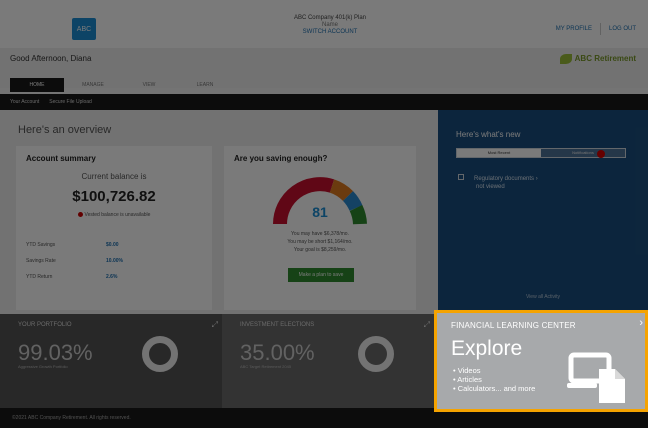 This screenshot has width=648, height=428. I want to click on top-links: MY PROFILE LOG OUT, so click(596, 29).